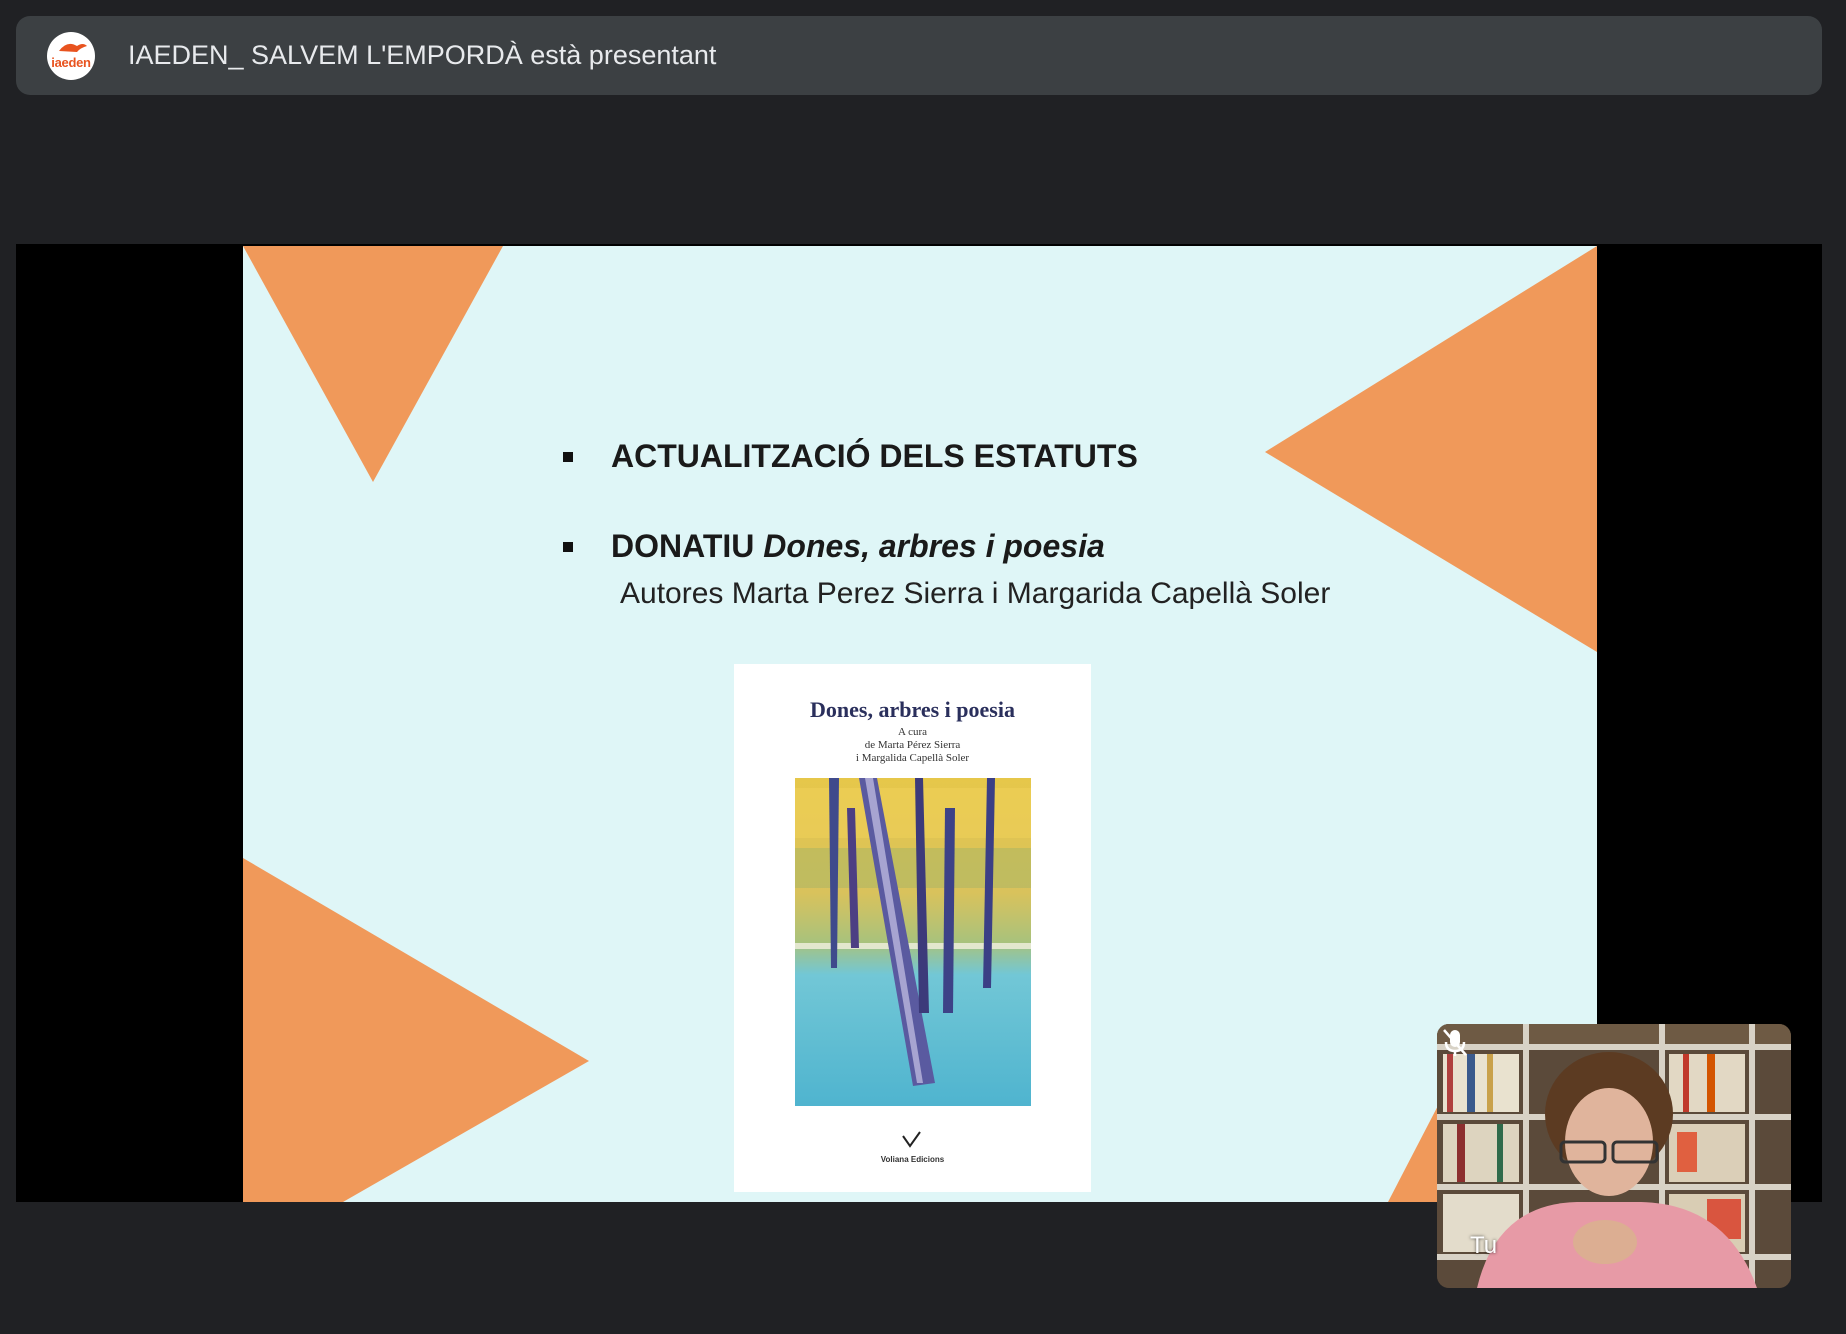 This screenshot has height=1334, width=1846. What do you see at coordinates (874, 456) in the screenshot?
I see `slide-item-1: ACTUALITZACIÓ DELS ESTATUTS` at bounding box center [874, 456].